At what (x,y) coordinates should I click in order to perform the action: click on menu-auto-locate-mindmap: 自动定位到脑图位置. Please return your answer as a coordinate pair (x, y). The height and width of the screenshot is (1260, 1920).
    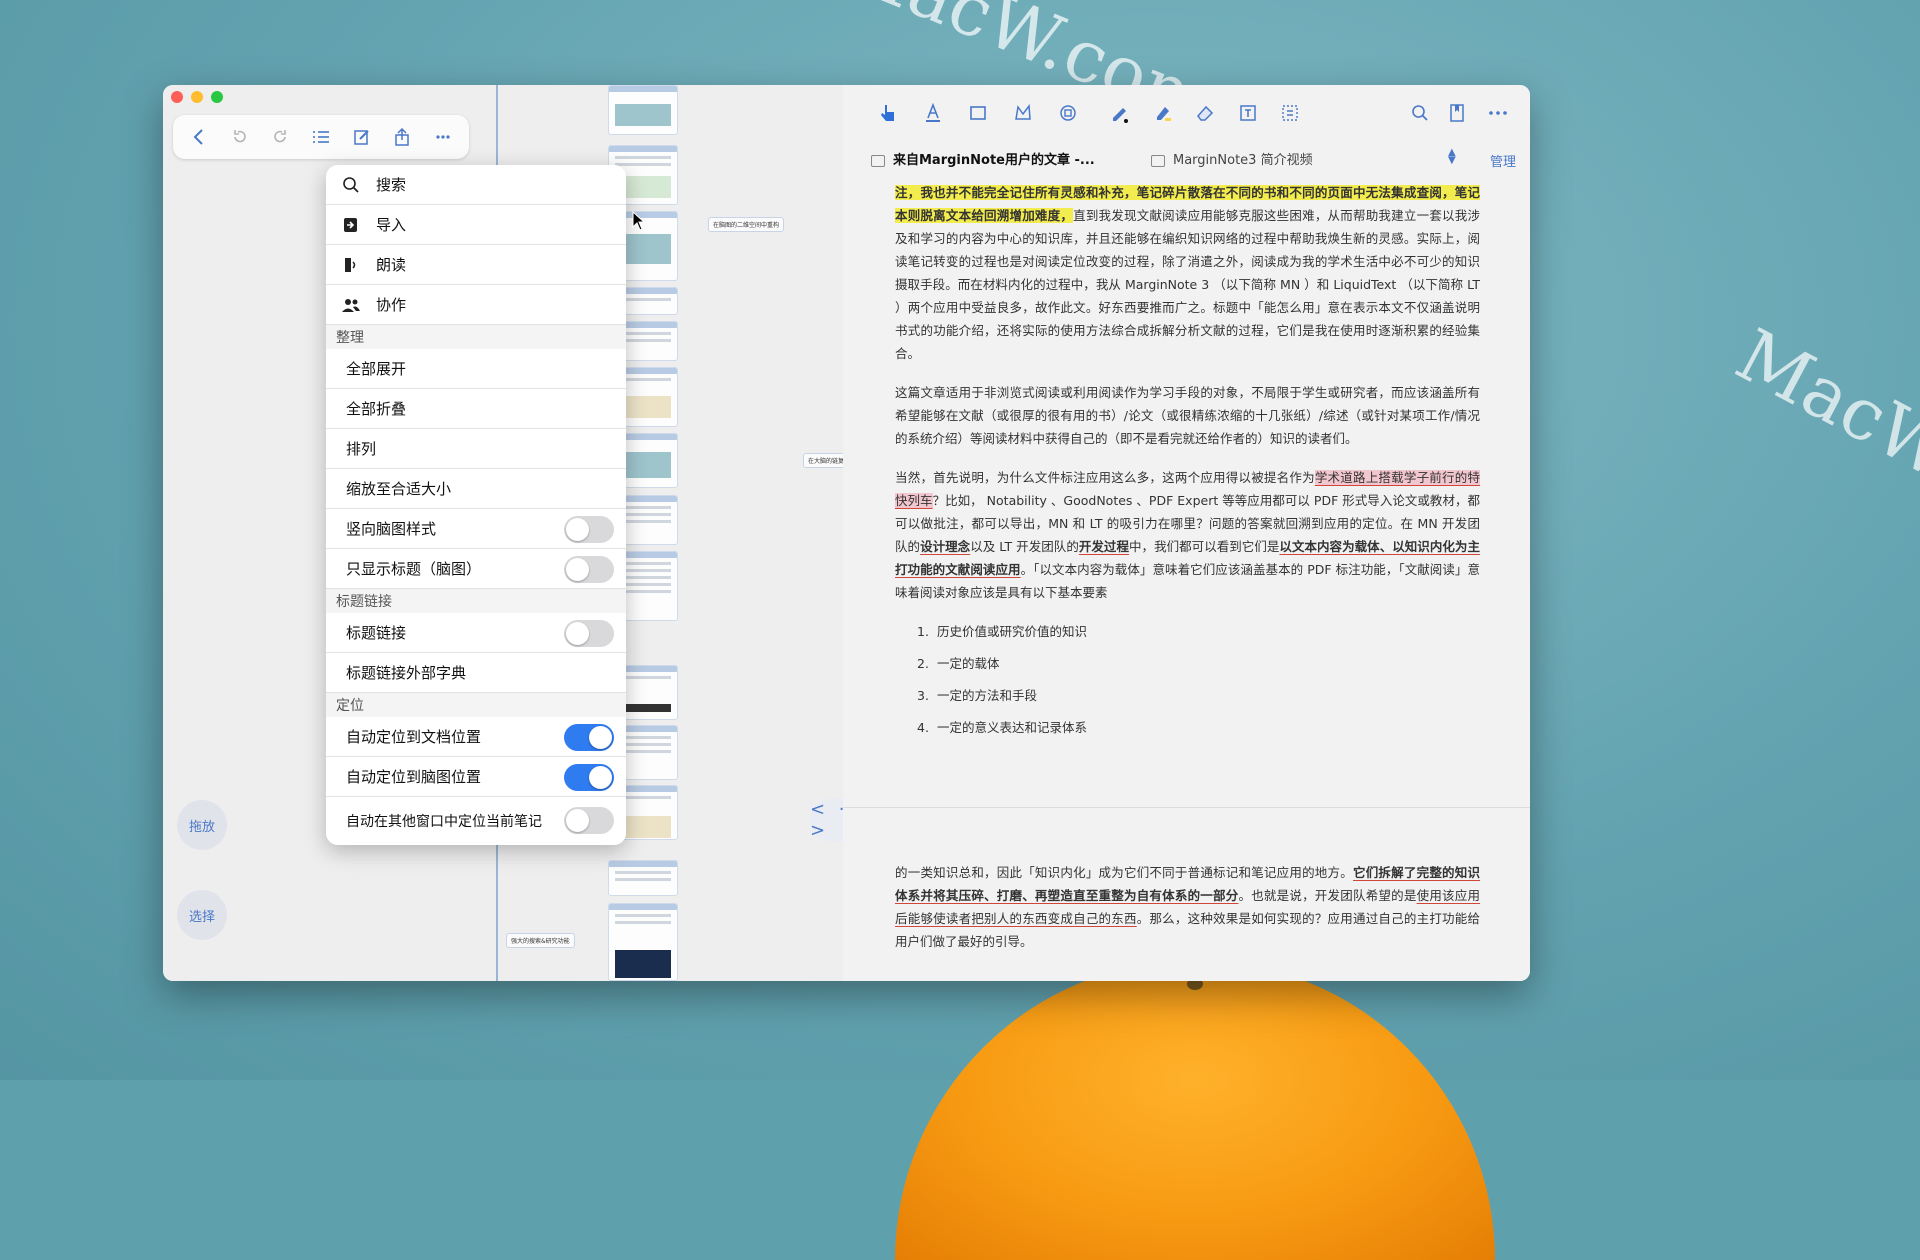
    Looking at the image, I should click on (476, 777).